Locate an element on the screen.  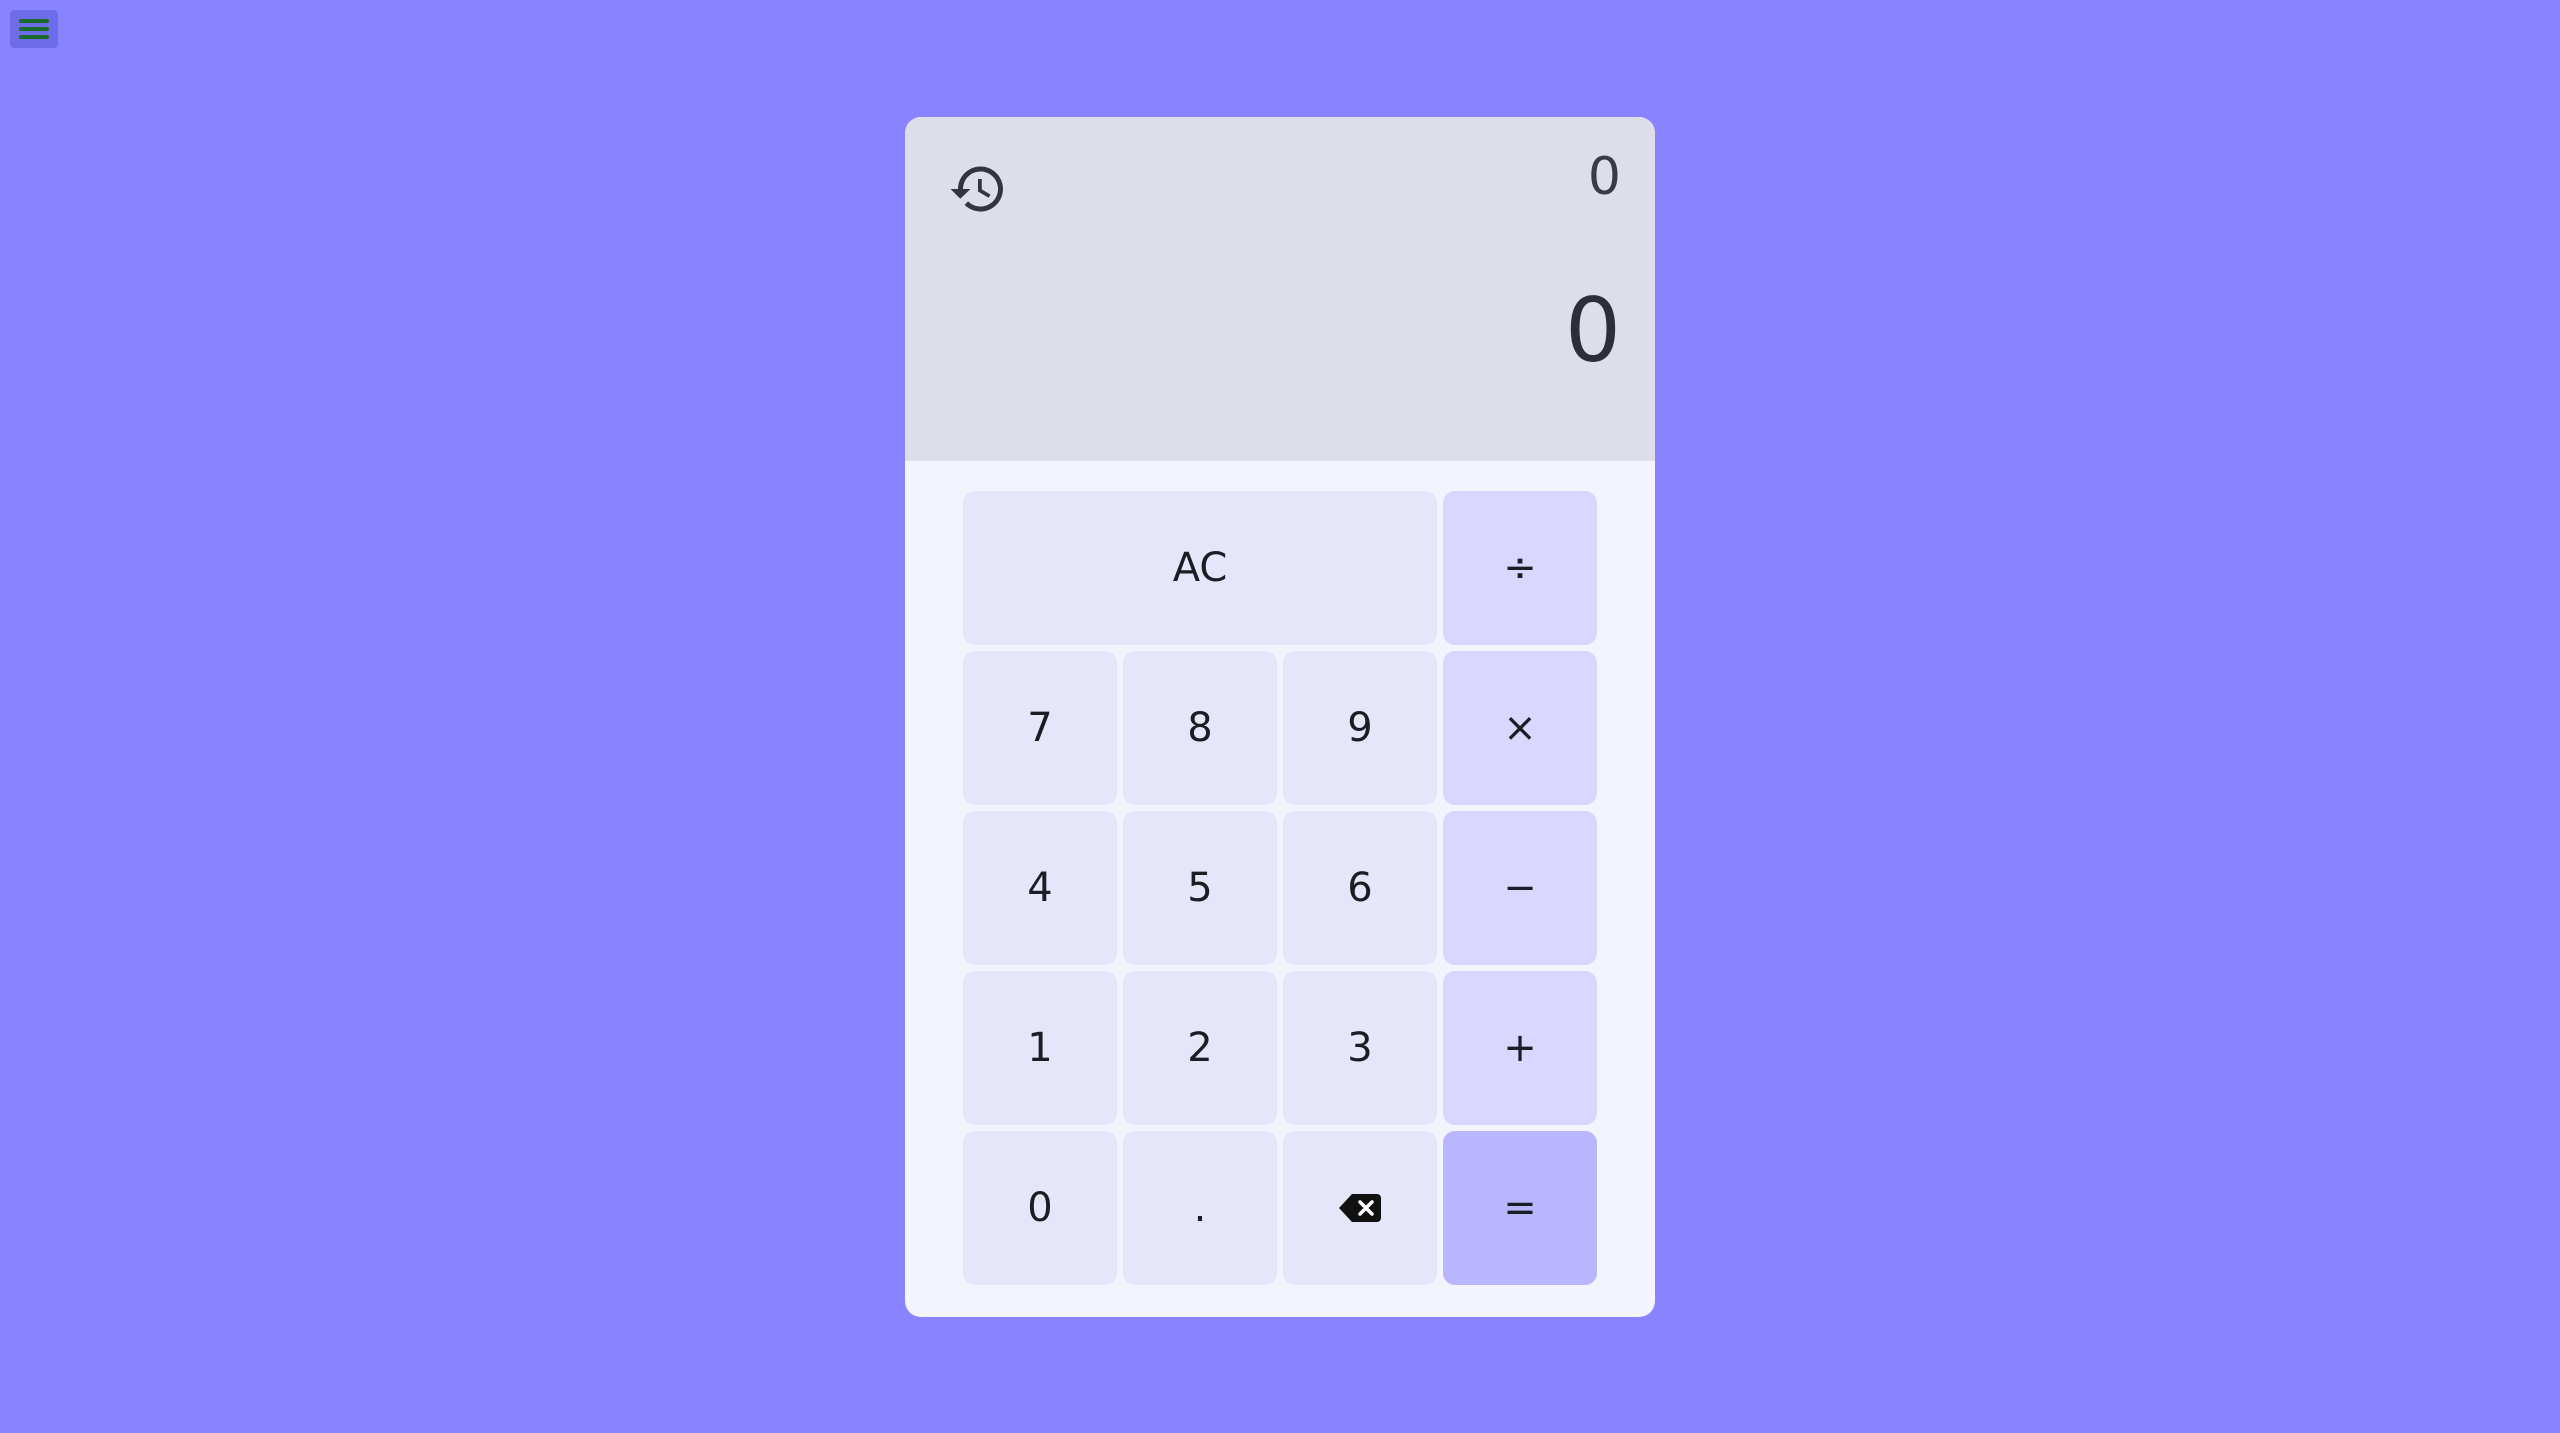
backspace-icon is located at coordinates (1360, 1208).